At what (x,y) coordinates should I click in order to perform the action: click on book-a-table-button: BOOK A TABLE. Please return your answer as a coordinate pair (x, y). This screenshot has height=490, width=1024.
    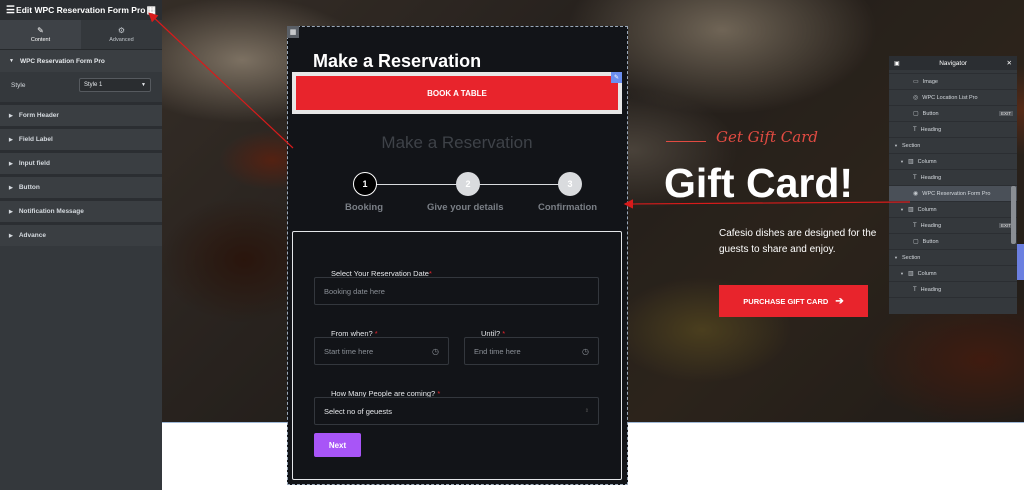
    Looking at the image, I should click on (457, 93).